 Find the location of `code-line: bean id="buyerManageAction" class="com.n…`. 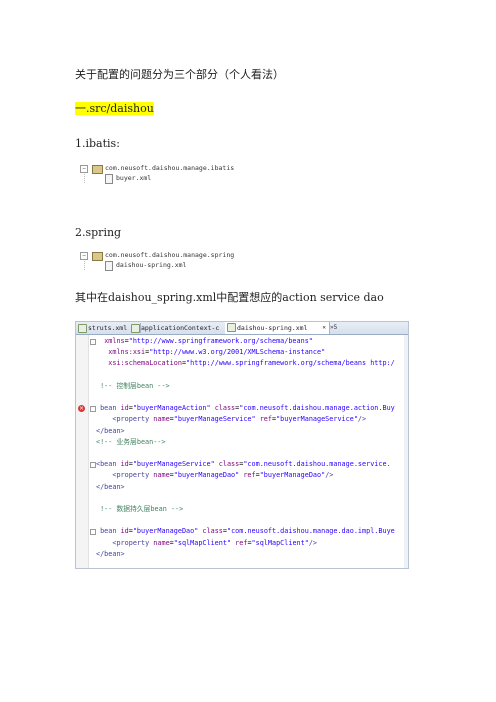

code-line: bean id="buyerManageAction" class="com.n… is located at coordinates (245, 408).